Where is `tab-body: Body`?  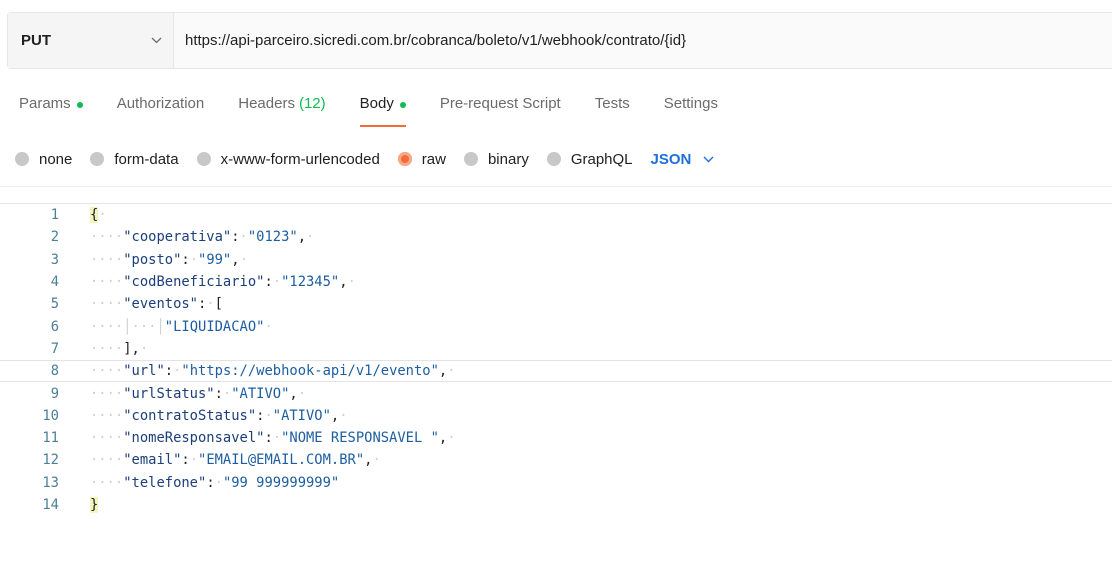
tab-body: Body is located at coordinates (383, 112).